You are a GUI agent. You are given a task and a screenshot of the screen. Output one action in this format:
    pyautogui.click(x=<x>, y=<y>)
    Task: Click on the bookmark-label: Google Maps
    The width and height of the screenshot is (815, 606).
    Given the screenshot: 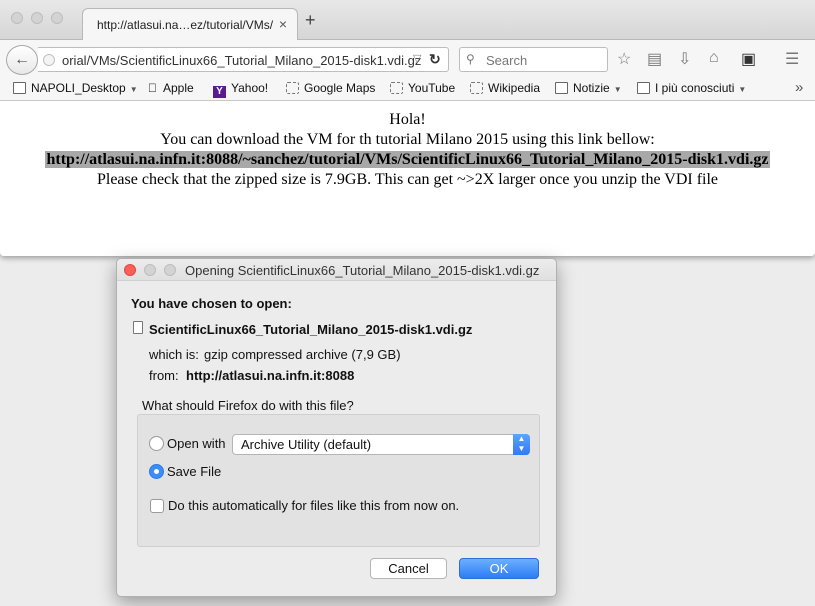 What is the action you would take?
    pyautogui.click(x=340, y=88)
    